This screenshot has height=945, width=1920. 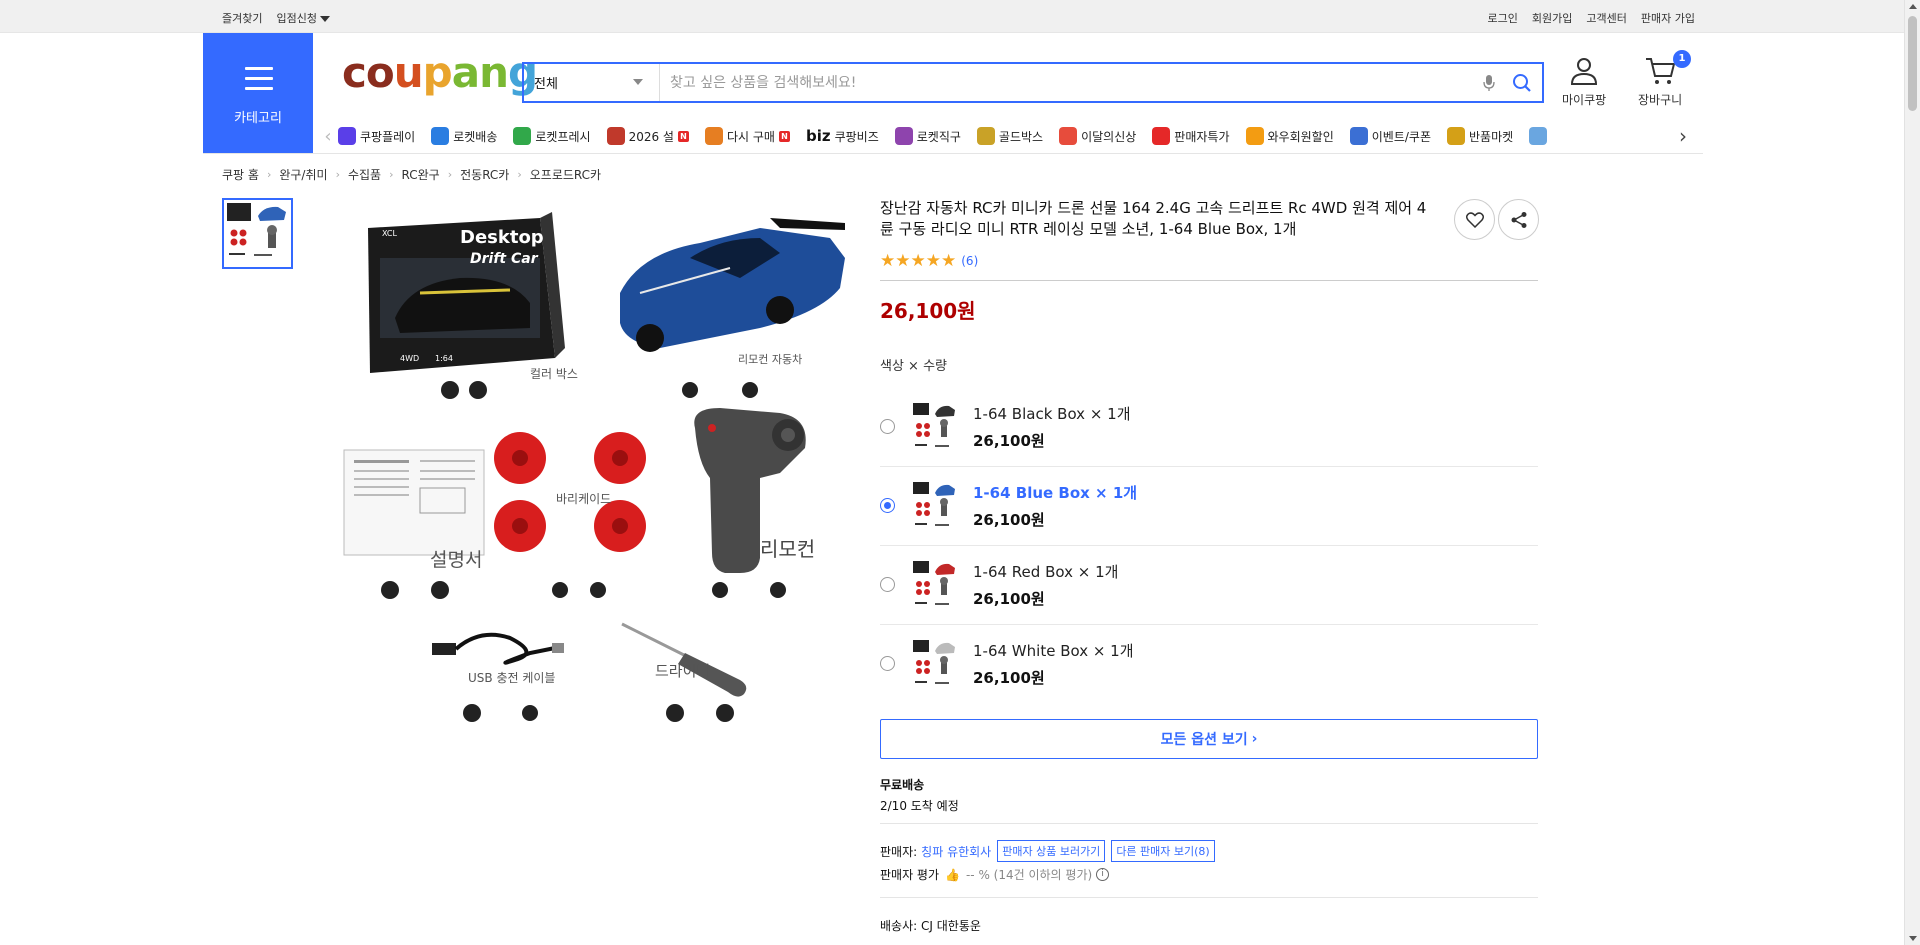 What do you see at coordinates (484, 174) in the screenshot?
I see `breadcrumb-item: 전동RC카` at bounding box center [484, 174].